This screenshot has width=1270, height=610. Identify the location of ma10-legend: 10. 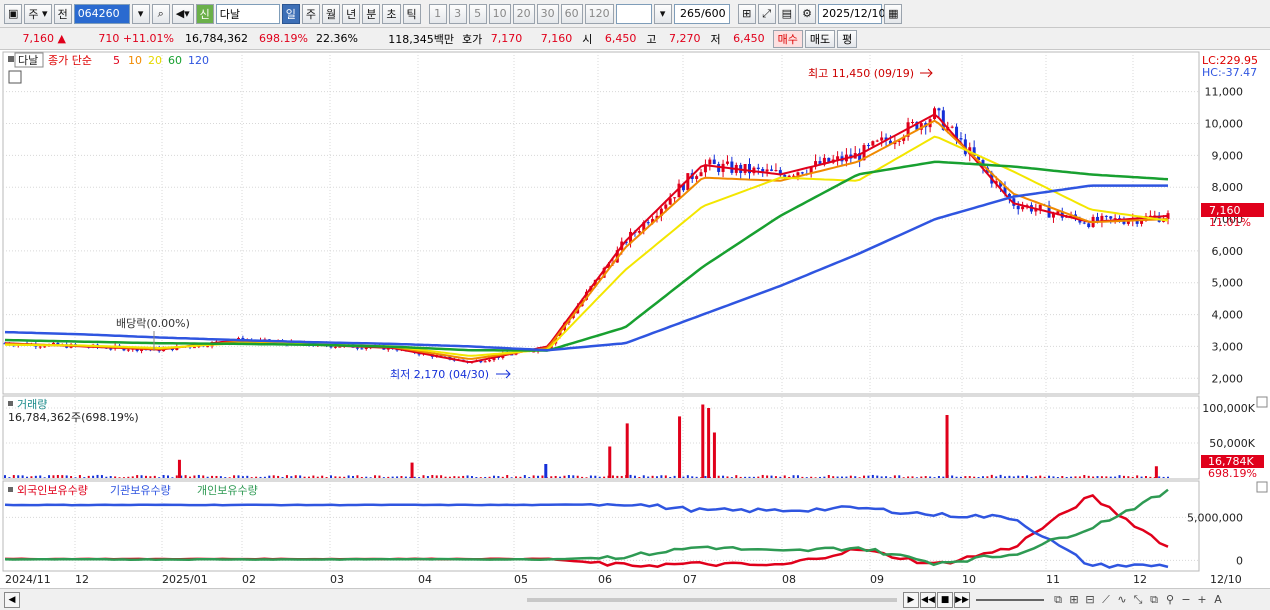
(135, 60).